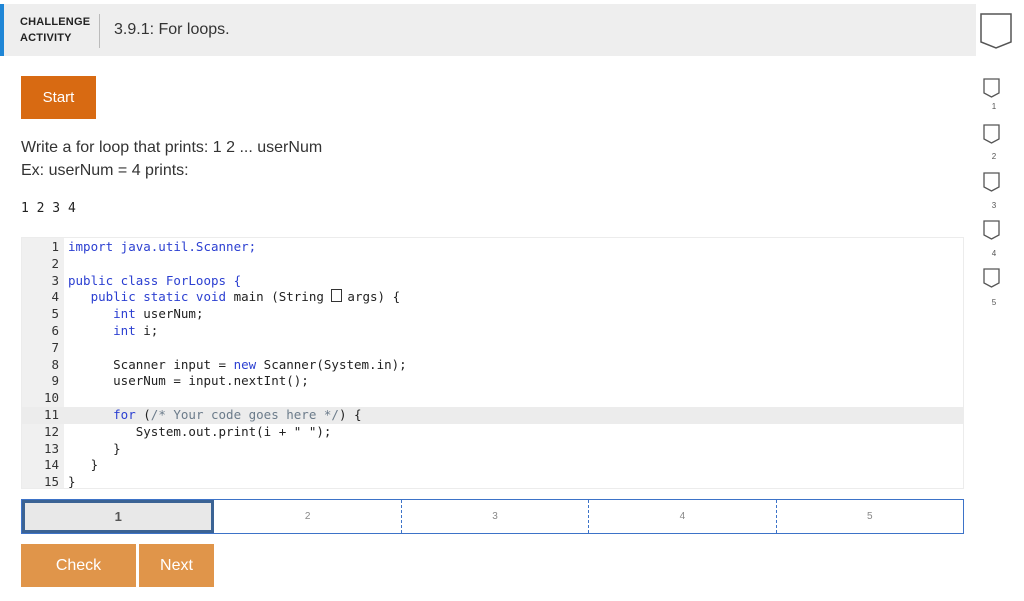 This screenshot has height=601, width=1024. What do you see at coordinates (991, 182) in the screenshot?
I see `level-3-shield-icon` at bounding box center [991, 182].